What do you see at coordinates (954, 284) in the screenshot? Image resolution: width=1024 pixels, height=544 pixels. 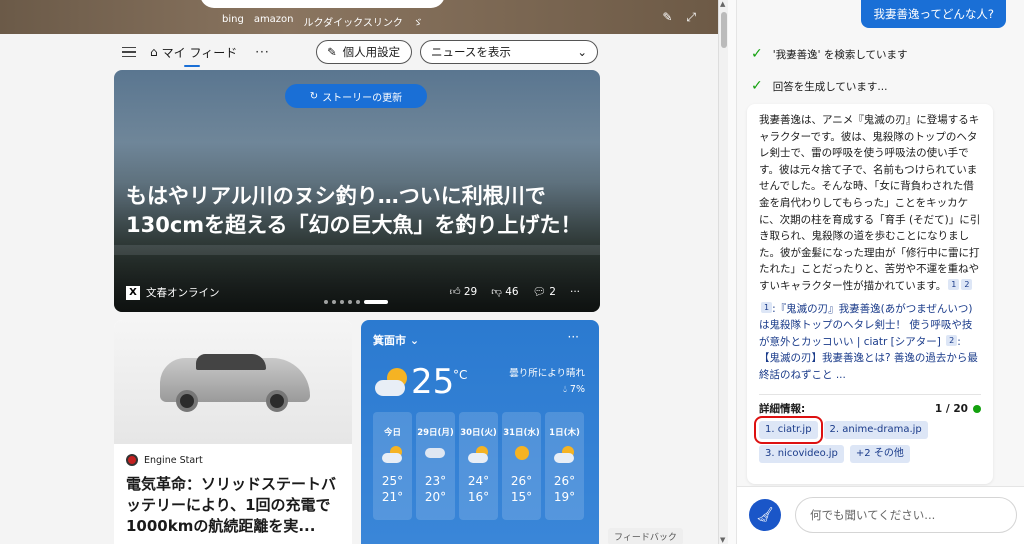 I see `citation-1: 1` at bounding box center [954, 284].